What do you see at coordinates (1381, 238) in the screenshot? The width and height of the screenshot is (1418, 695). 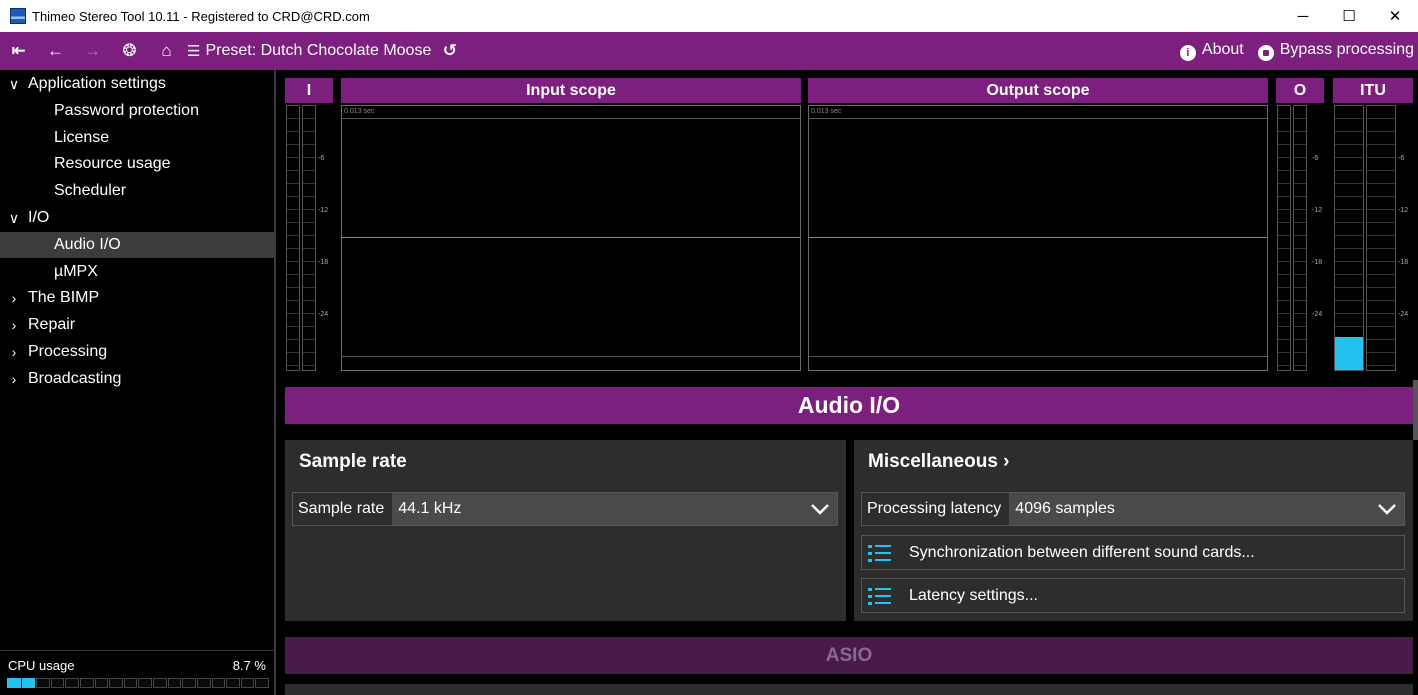 I see `itu-meter-right` at bounding box center [1381, 238].